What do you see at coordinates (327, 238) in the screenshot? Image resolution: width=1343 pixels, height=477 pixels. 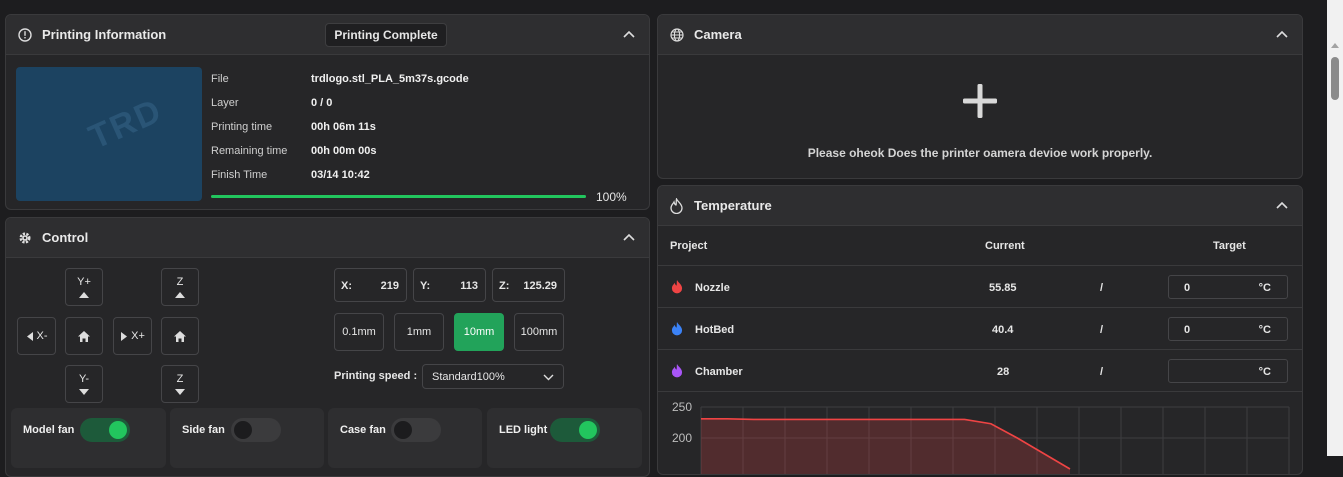 I see `control-header: Control` at bounding box center [327, 238].